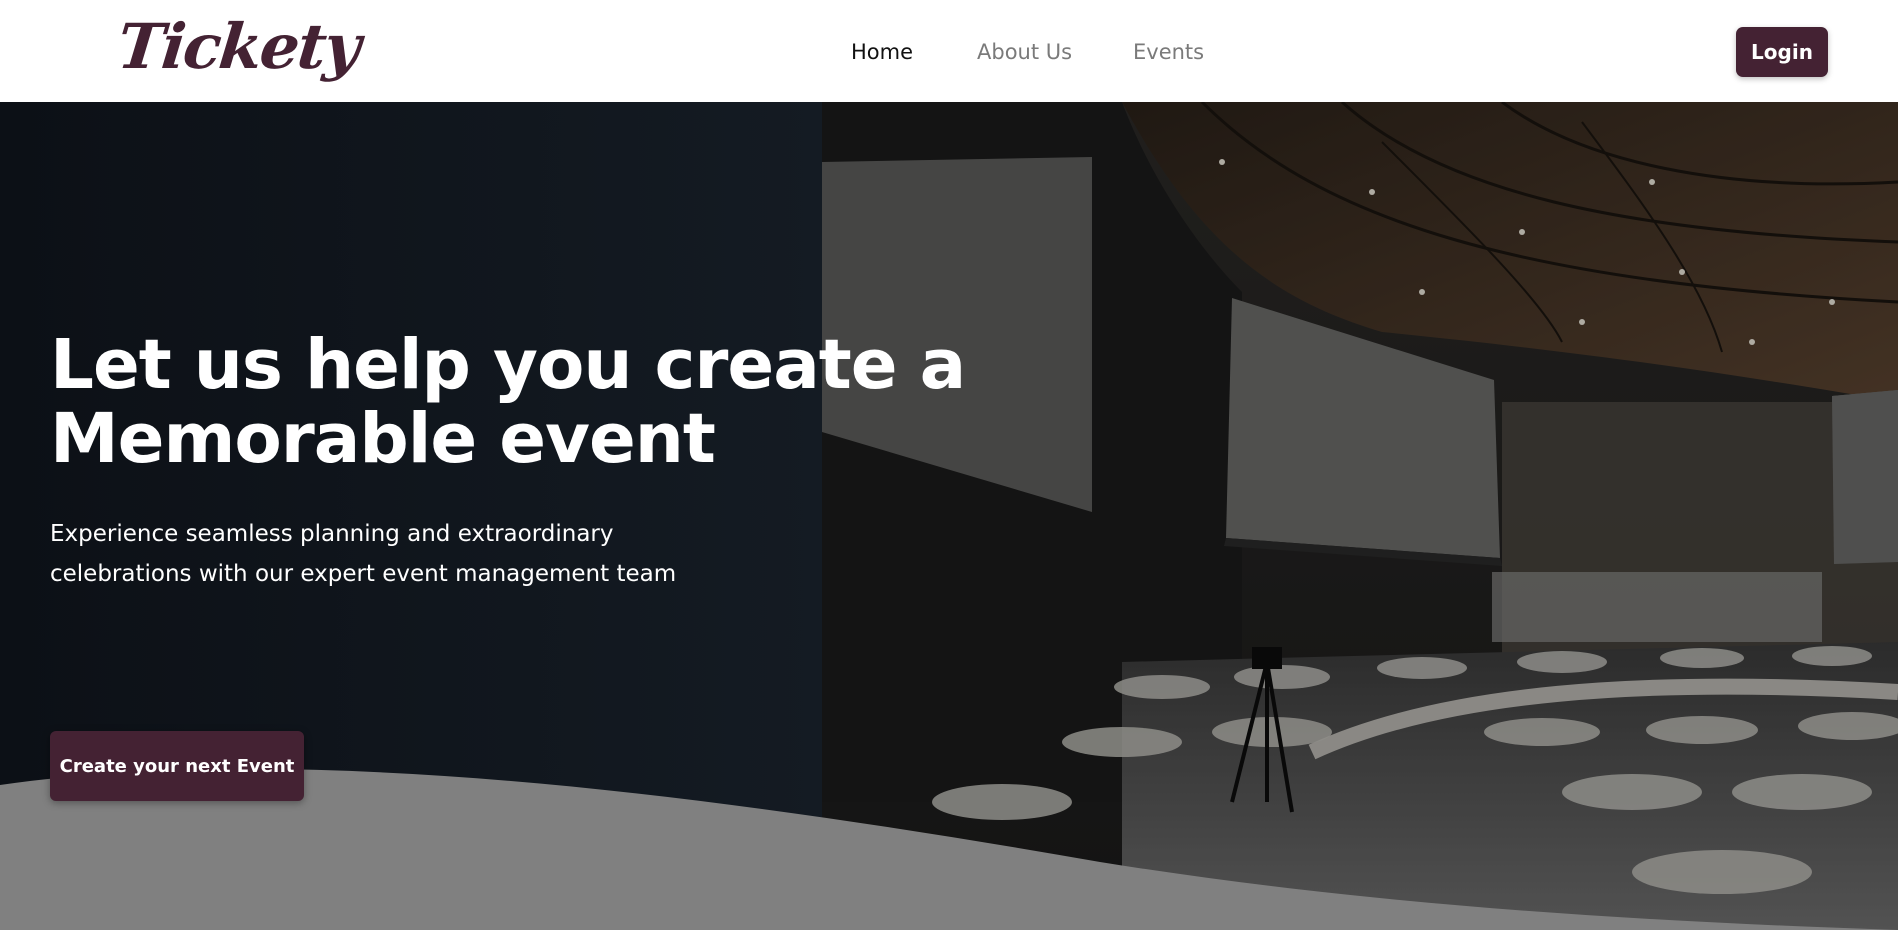 This screenshot has height=930, width=1898. Describe the element at coordinates (1024, 52) in the screenshot. I see `nav-about-us-link: About Us` at that location.